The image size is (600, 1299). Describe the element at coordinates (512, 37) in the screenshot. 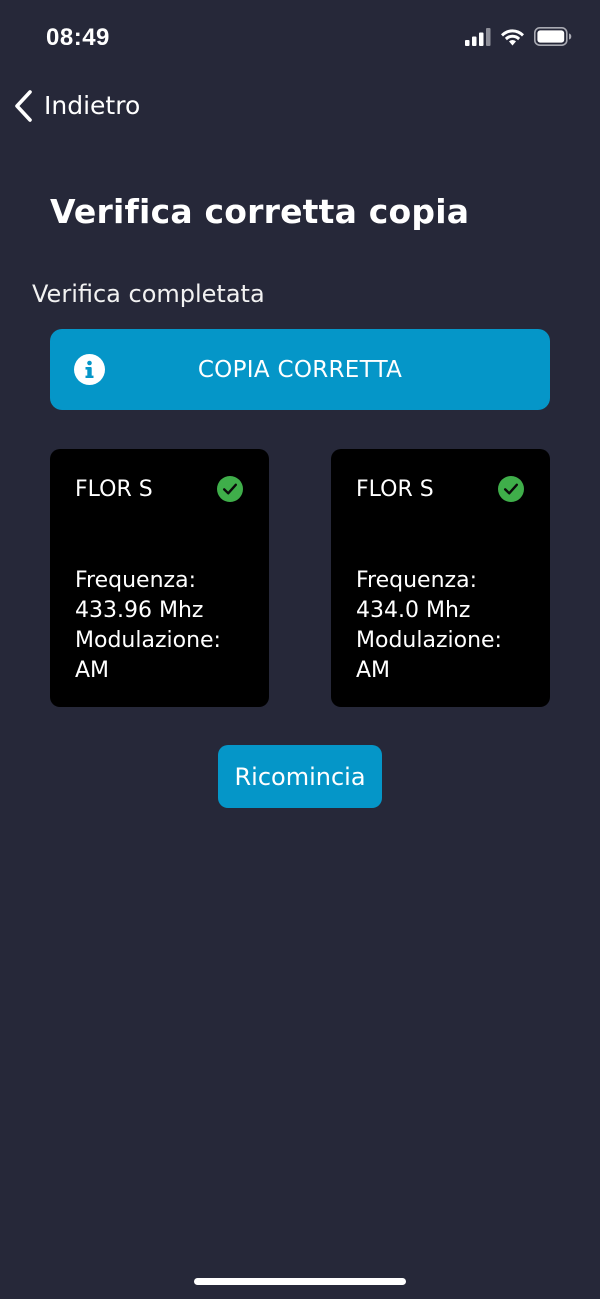

I see `wifi-icon` at that location.